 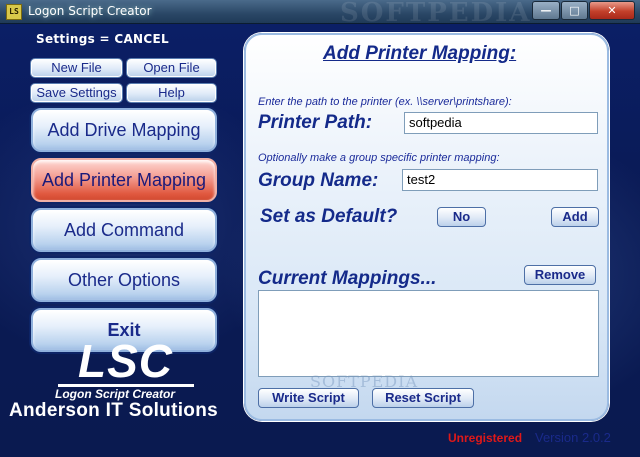 I want to click on write-script-button: Write Script, so click(x=308, y=398).